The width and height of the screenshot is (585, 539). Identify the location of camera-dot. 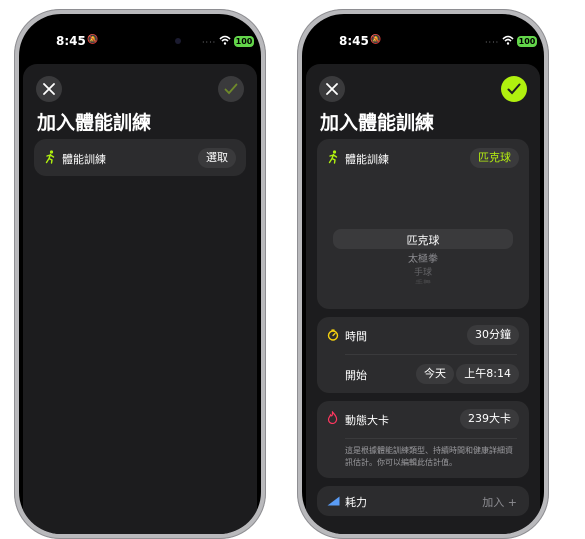
(178, 41).